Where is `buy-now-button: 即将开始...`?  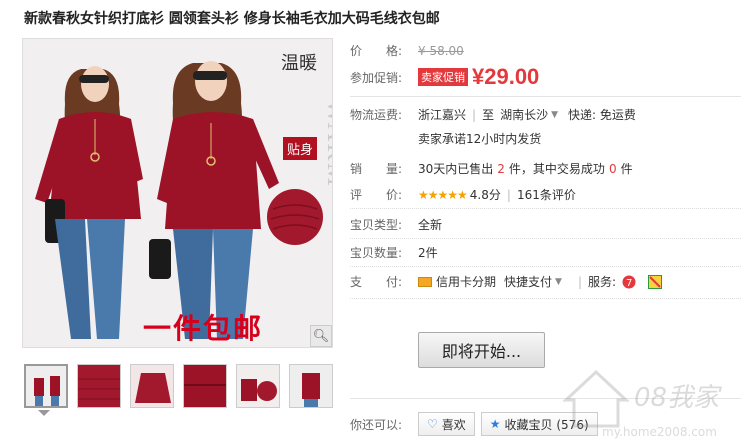 buy-now-button: 即将开始... is located at coordinates (481, 350).